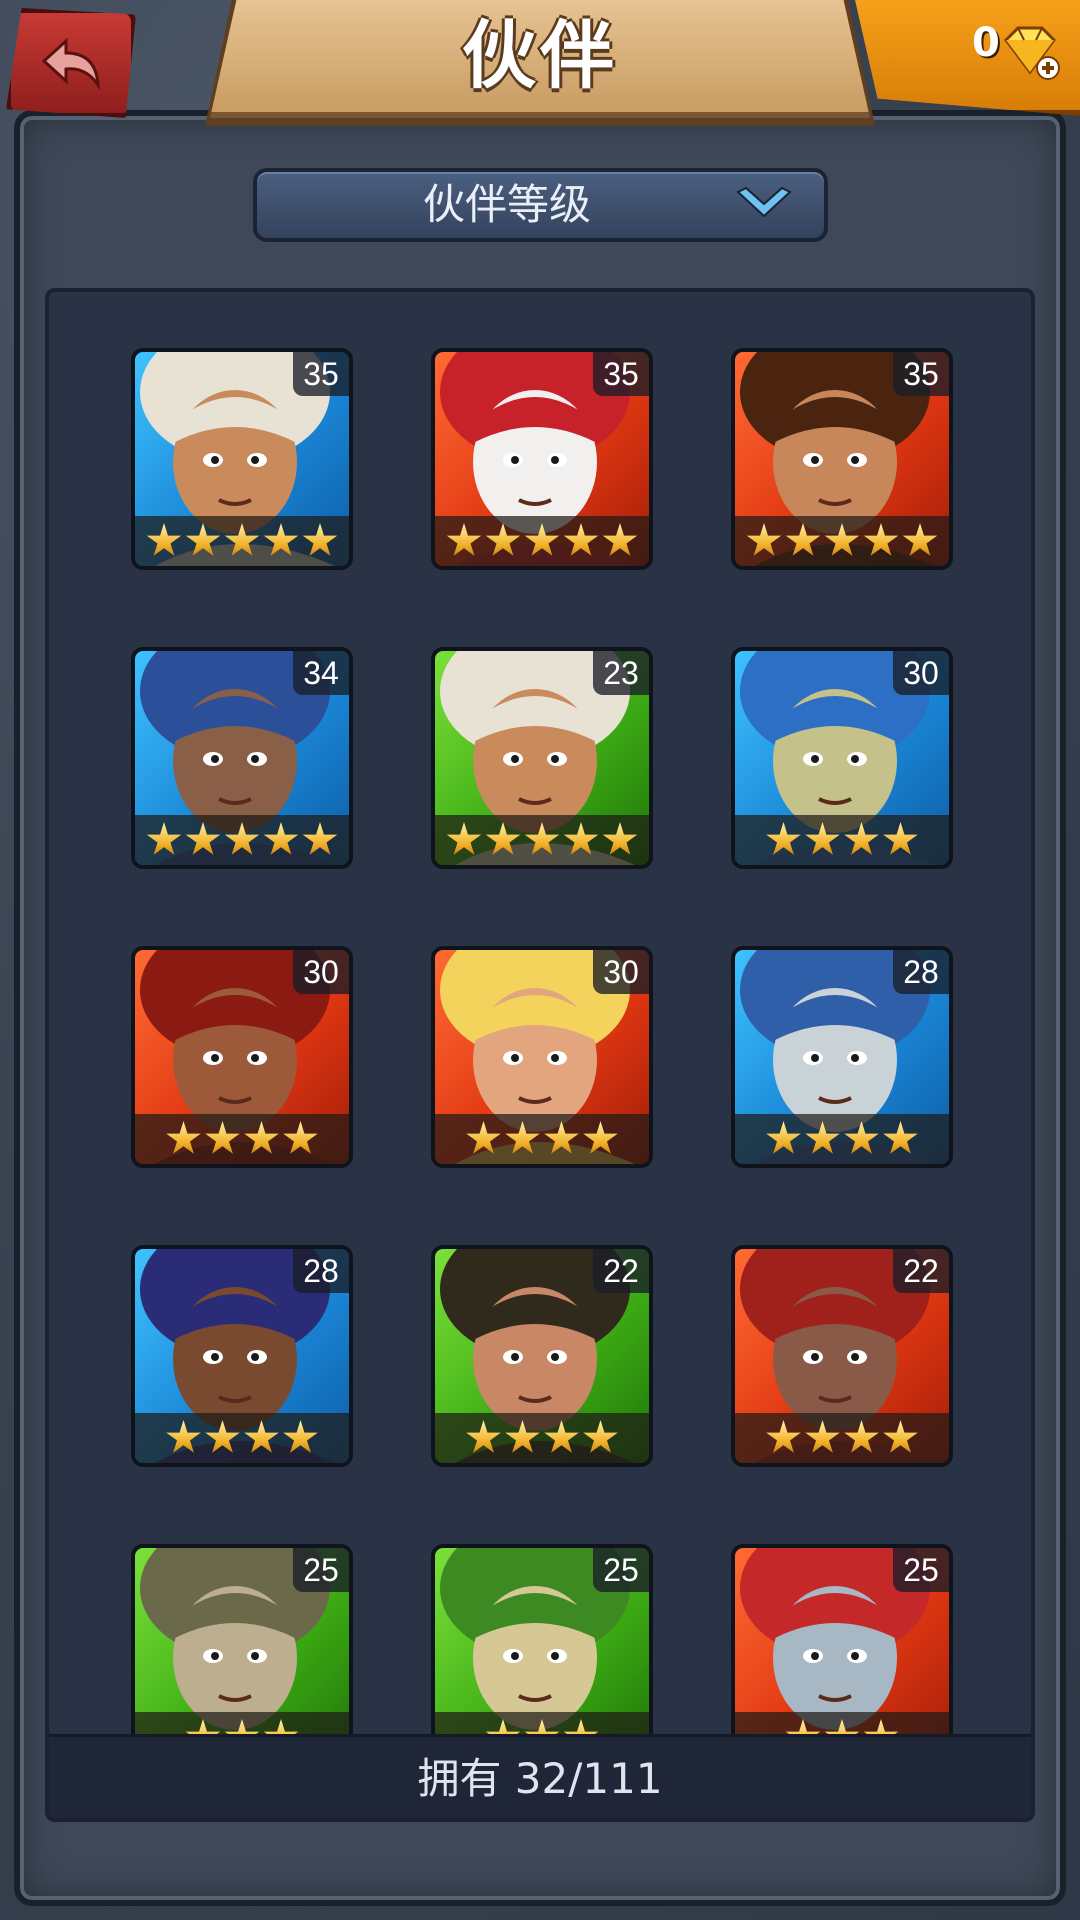 The image size is (1080, 1920). What do you see at coordinates (506, 204) in the screenshot?
I see `sort-dropdown-label: 伙伴等级` at bounding box center [506, 204].